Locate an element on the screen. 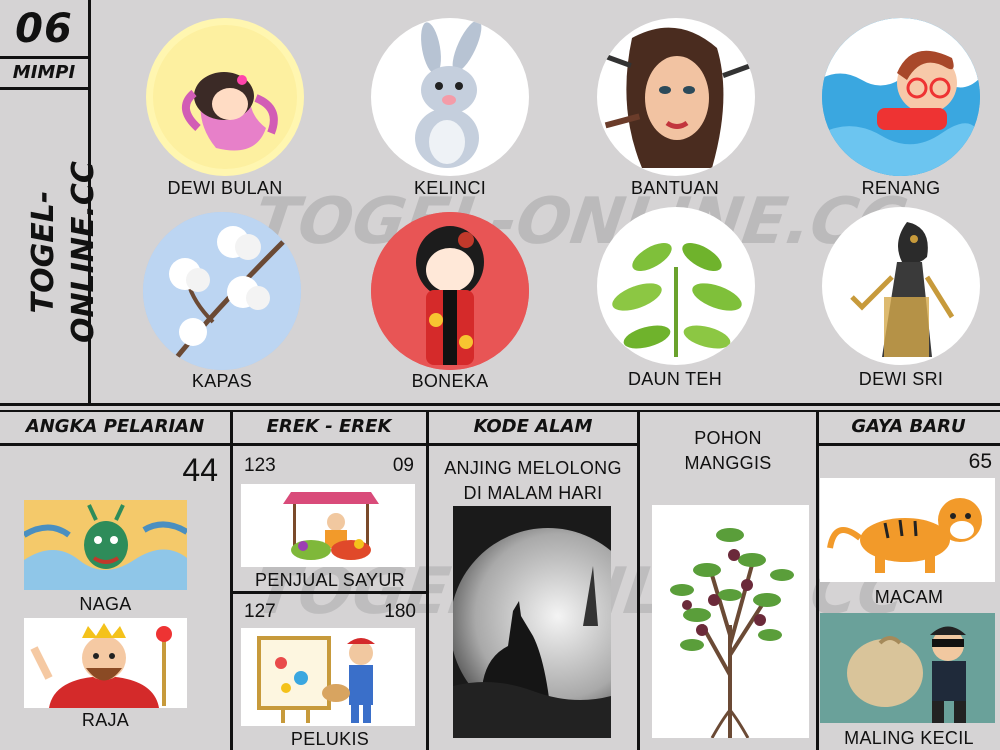 This screenshot has height=750, width=1000. kode-alam-label-1: ANJING MELOLONG is located at coordinates (533, 468).